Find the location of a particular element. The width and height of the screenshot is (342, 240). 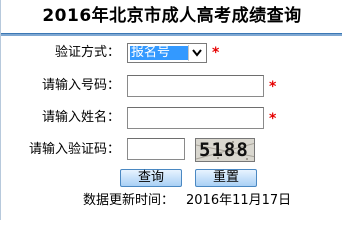

reset-button: 重置 is located at coordinates (226, 178).